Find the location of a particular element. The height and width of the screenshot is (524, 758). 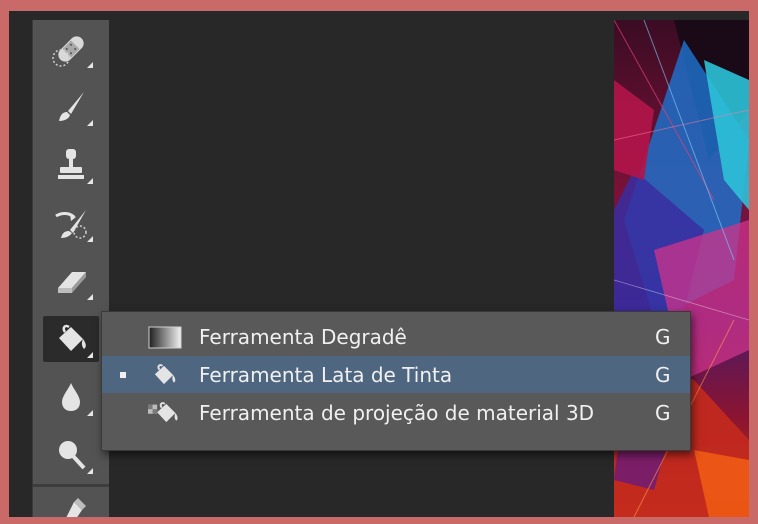

gradient-icon is located at coordinates (164, 337).